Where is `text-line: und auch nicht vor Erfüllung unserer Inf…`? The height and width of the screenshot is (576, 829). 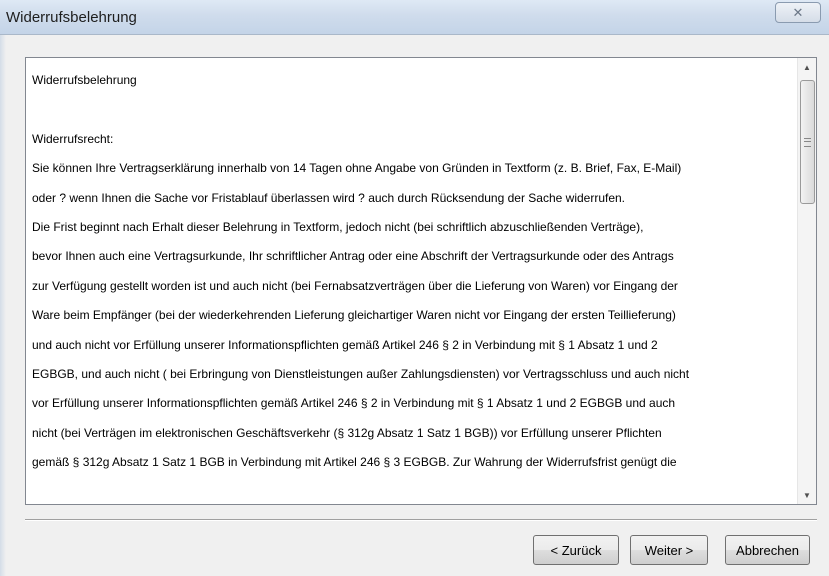
text-line: und auch nicht vor Erfüllung unserer Inf… is located at coordinates (345, 344).